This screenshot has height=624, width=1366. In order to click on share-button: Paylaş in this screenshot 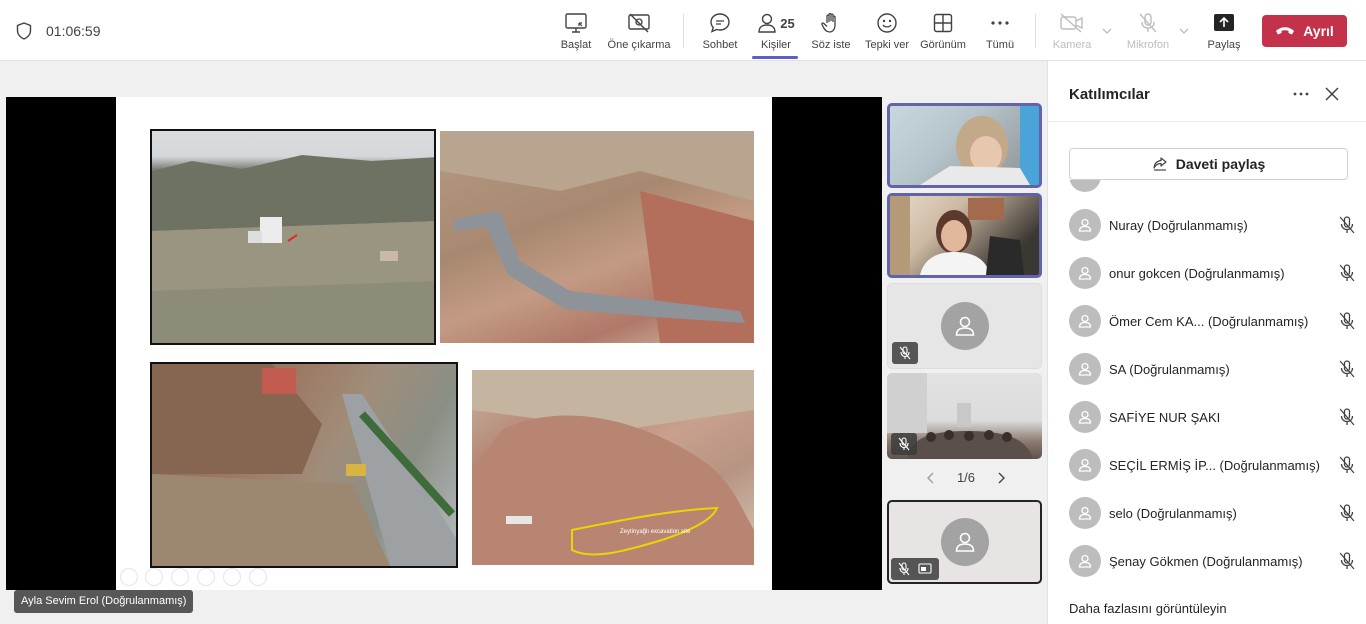, I will do `click(1224, 33)`.